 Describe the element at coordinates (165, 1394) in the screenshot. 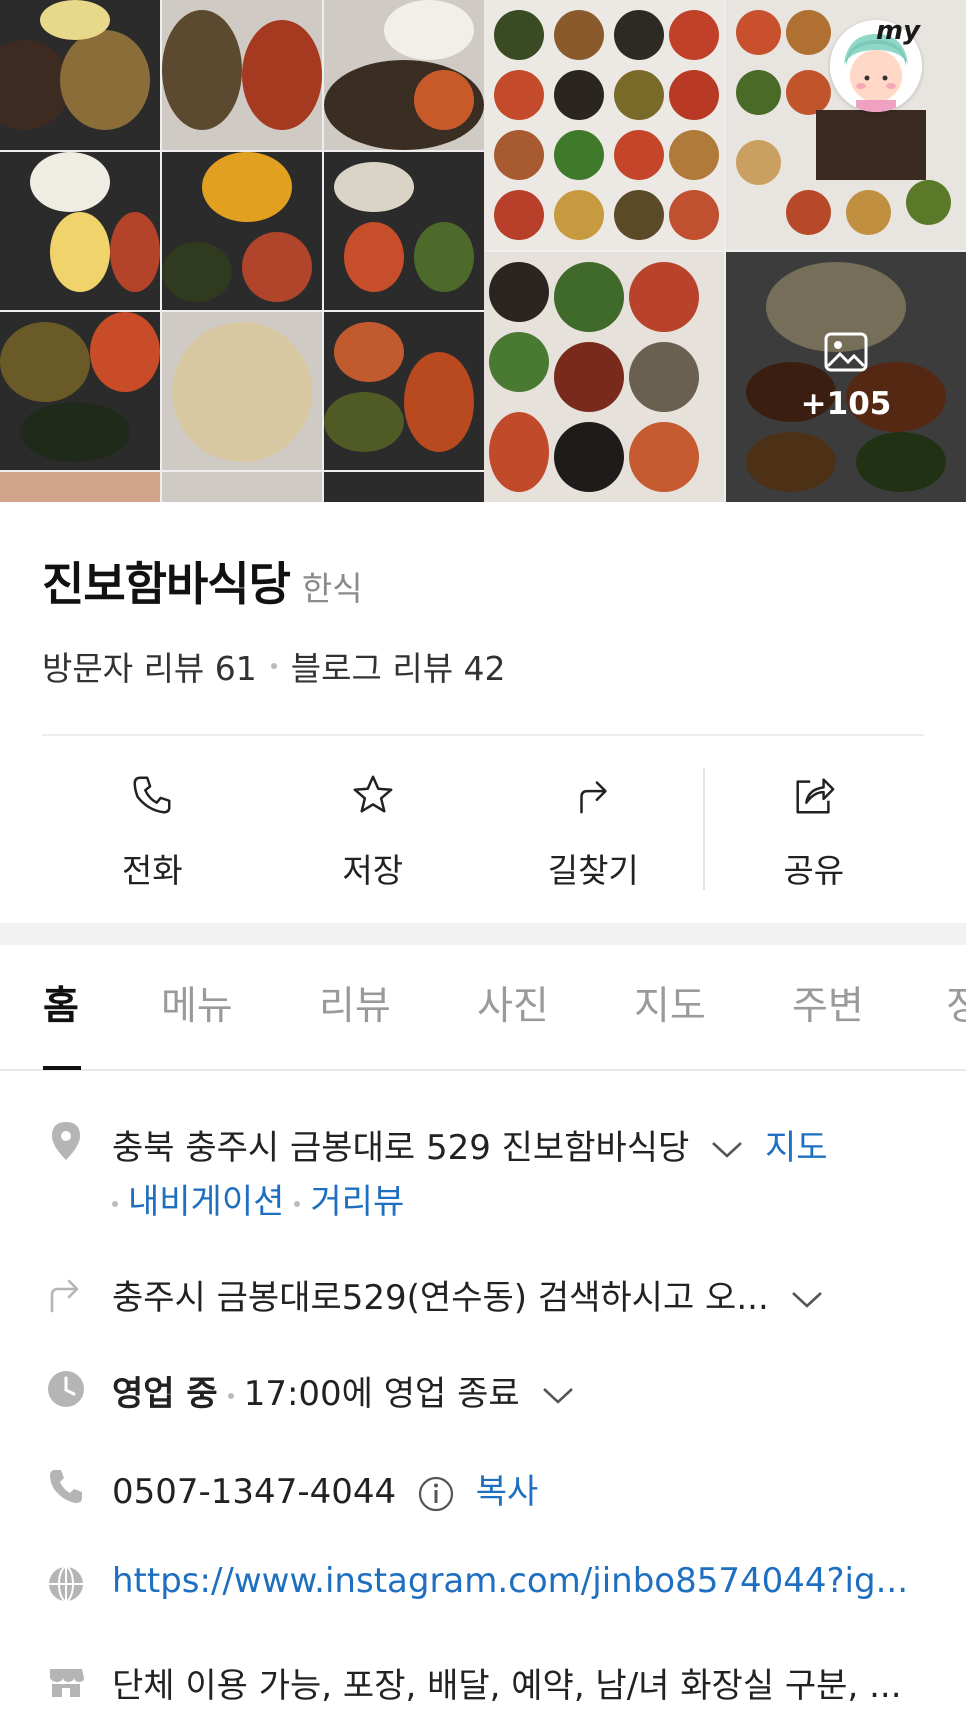

I see `open-status: 영업 중` at that location.